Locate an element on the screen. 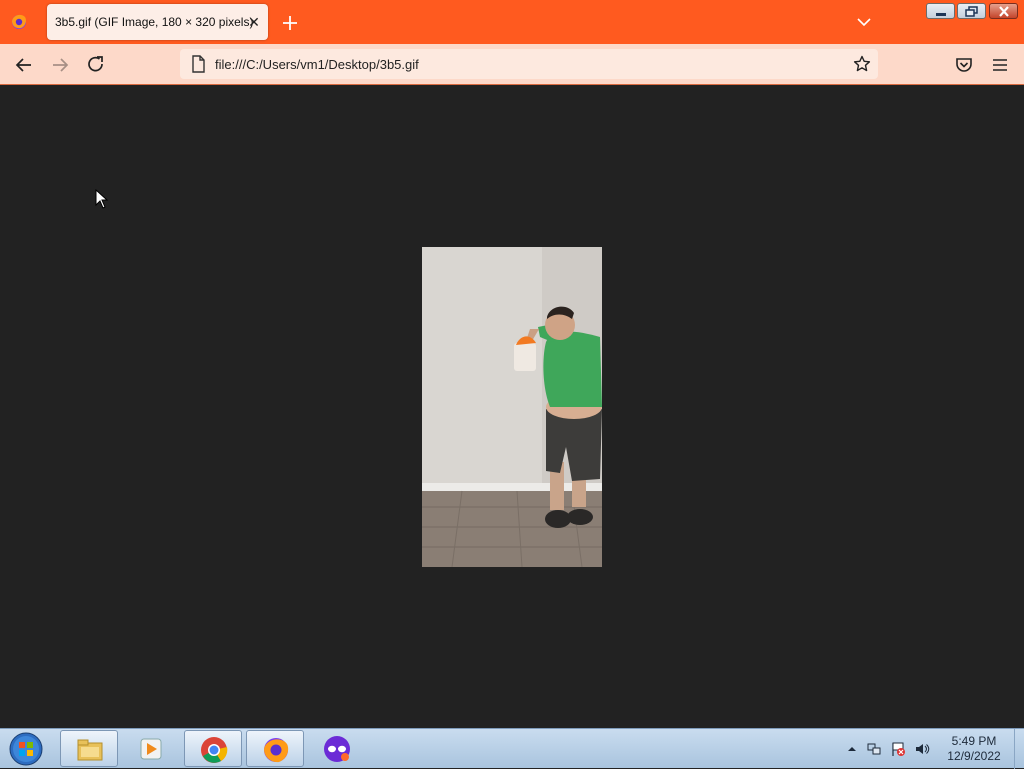  network-icon is located at coordinates (874, 749).